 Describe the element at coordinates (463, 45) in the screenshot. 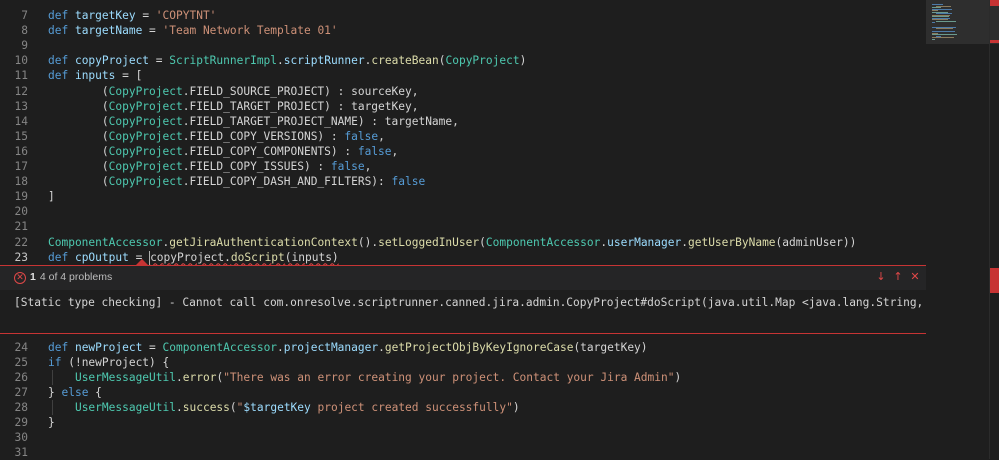

I see `code-line: 9` at that location.